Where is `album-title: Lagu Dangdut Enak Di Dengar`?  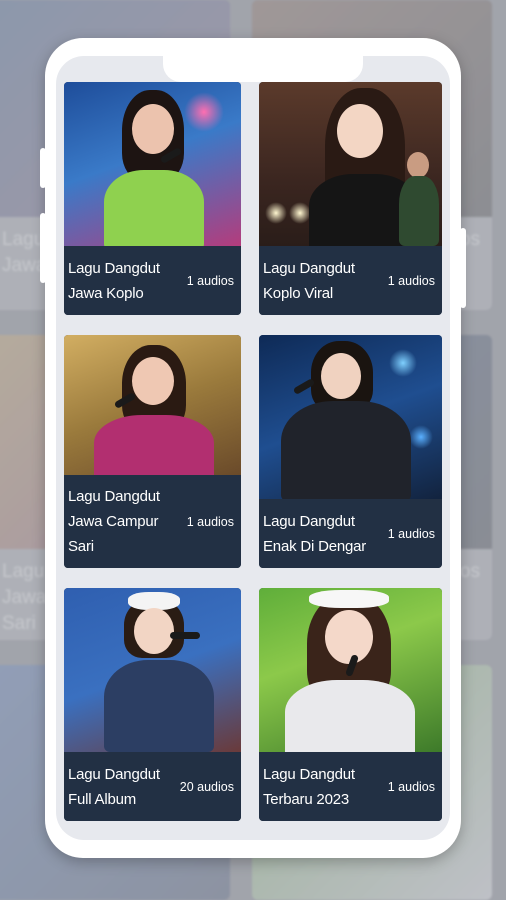 album-title: Lagu Dangdut Enak Di Dengar is located at coordinates (315, 533).